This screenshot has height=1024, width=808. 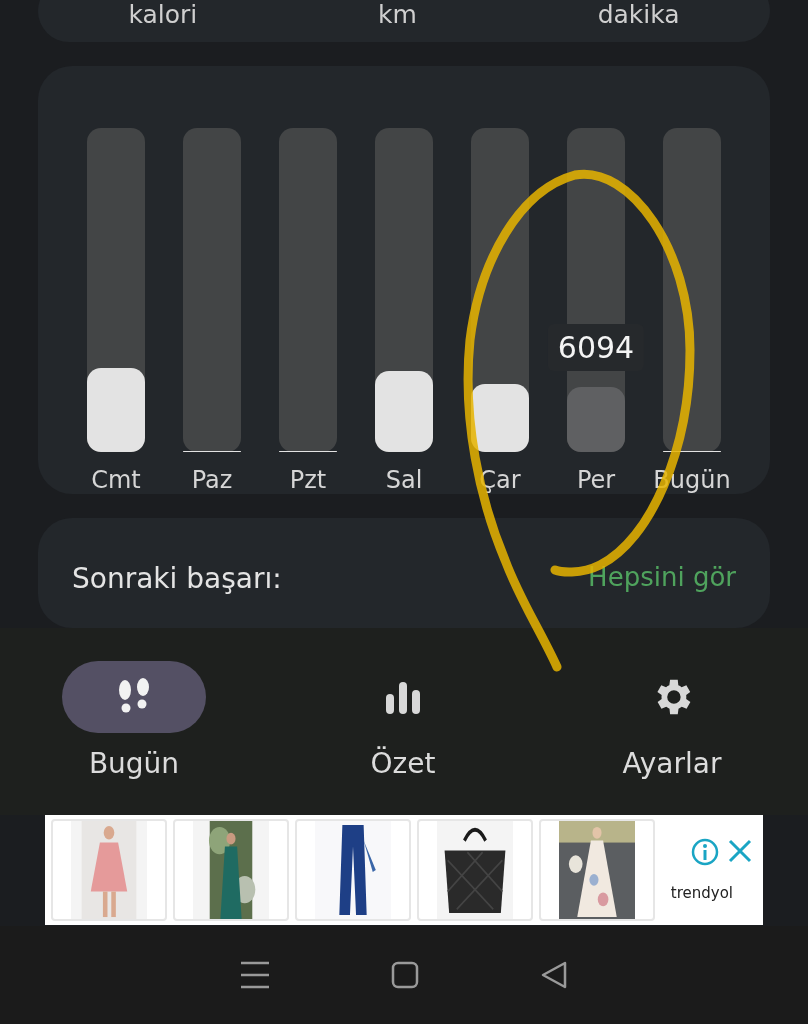 I want to click on section-title: Sonraki başarı:, so click(x=177, y=578).